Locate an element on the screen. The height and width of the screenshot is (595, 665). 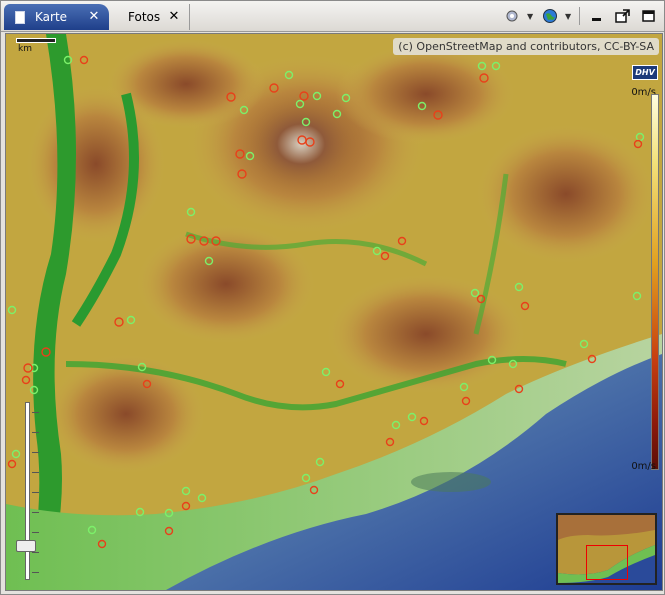
zoom-track is located at coordinates (27, 491).